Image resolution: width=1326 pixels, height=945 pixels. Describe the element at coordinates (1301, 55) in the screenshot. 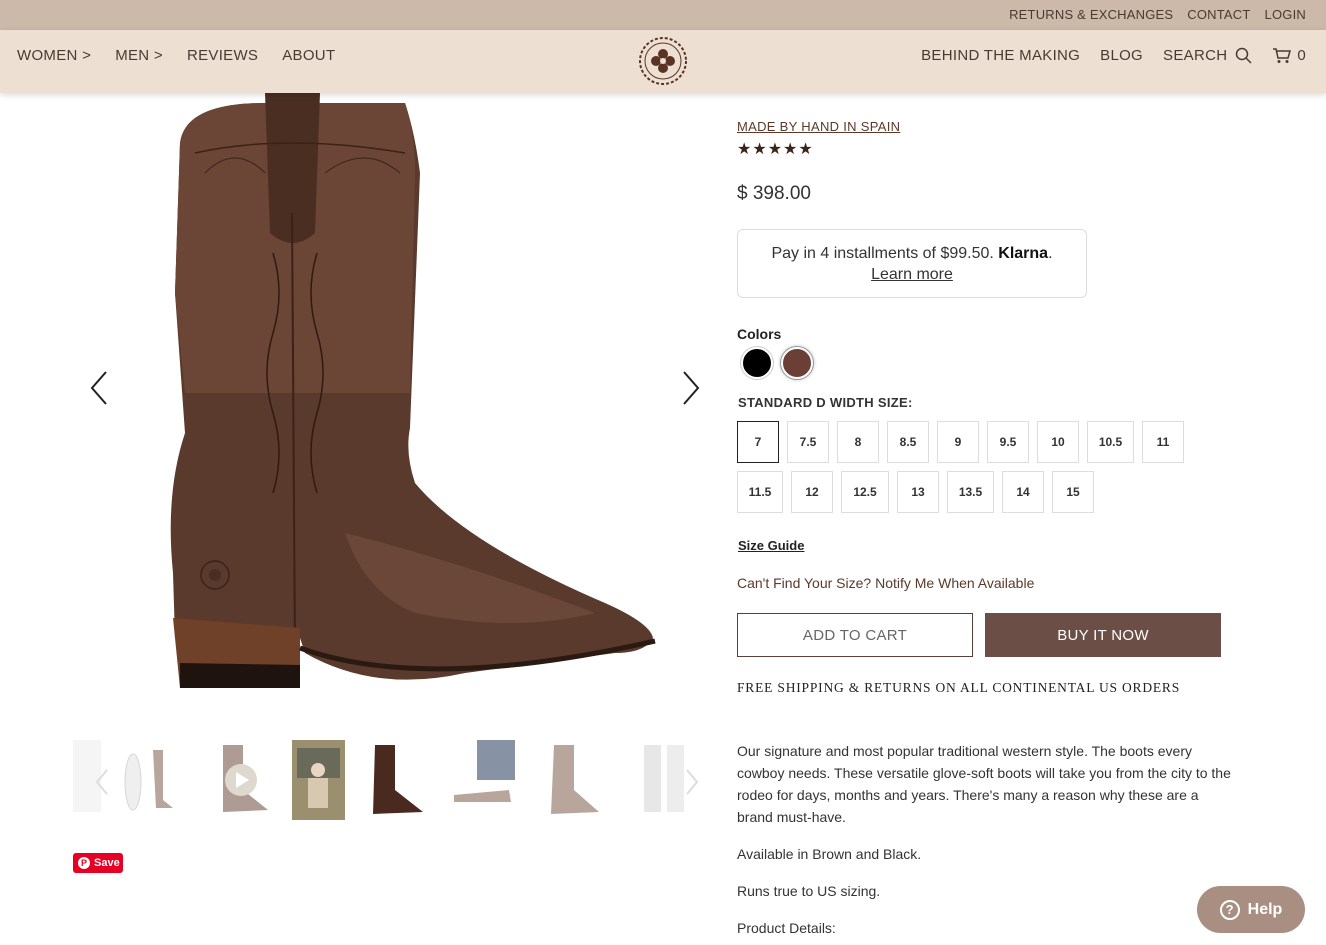

I see `cart-count: 0` at that location.